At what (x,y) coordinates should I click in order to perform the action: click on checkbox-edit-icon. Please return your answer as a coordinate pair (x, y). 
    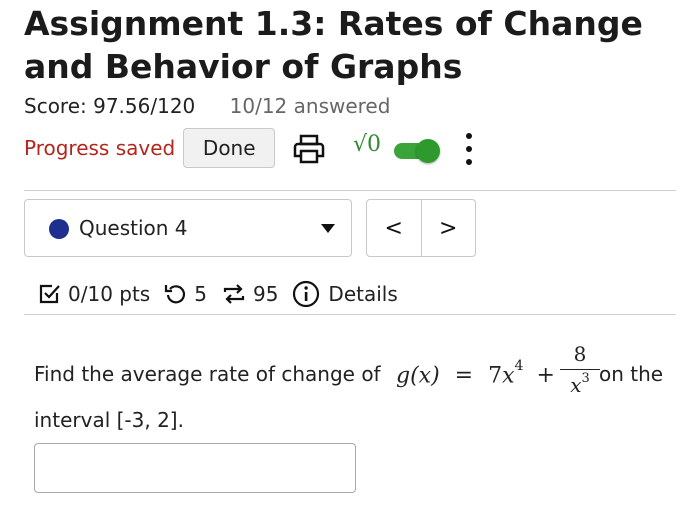
    Looking at the image, I should click on (49, 294).